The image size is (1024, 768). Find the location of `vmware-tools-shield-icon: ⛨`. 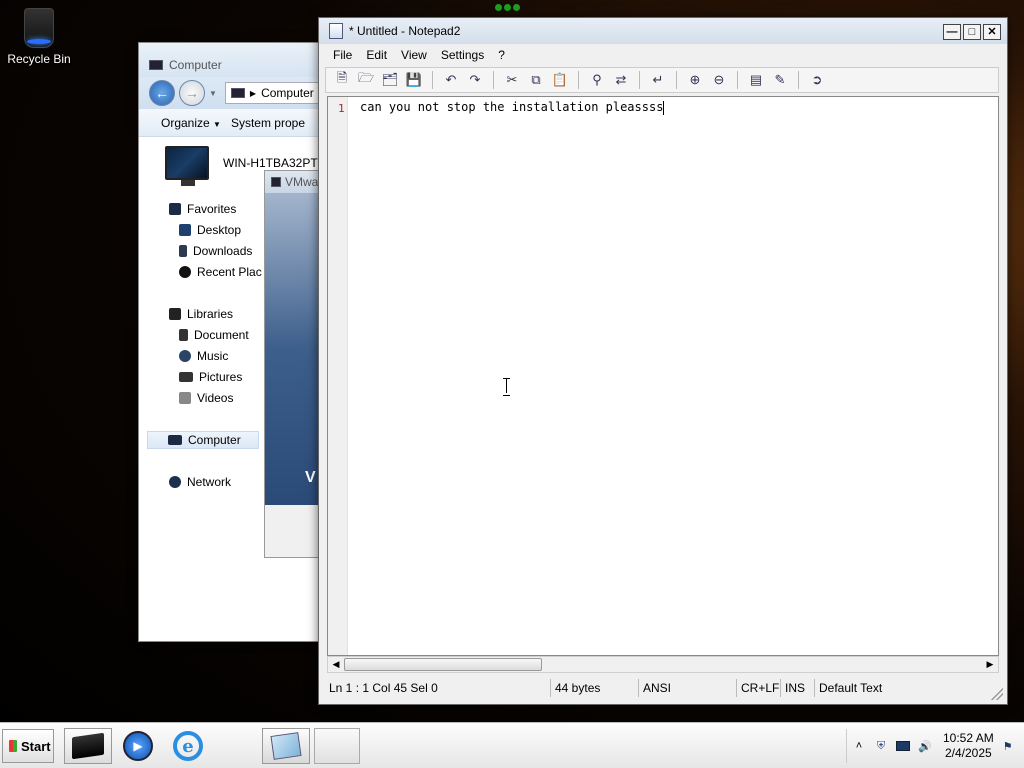

vmware-tools-shield-icon: ⛨ is located at coordinates (881, 746).